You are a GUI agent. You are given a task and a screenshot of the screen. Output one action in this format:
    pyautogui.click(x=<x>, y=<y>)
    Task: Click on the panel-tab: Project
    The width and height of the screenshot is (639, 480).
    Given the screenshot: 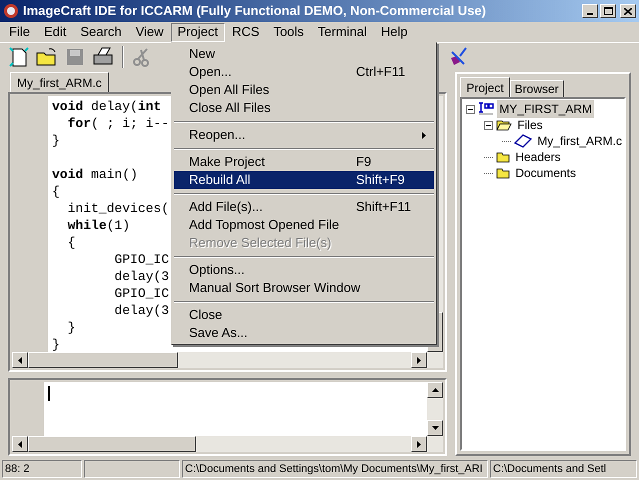 What is the action you would take?
    pyautogui.click(x=485, y=87)
    